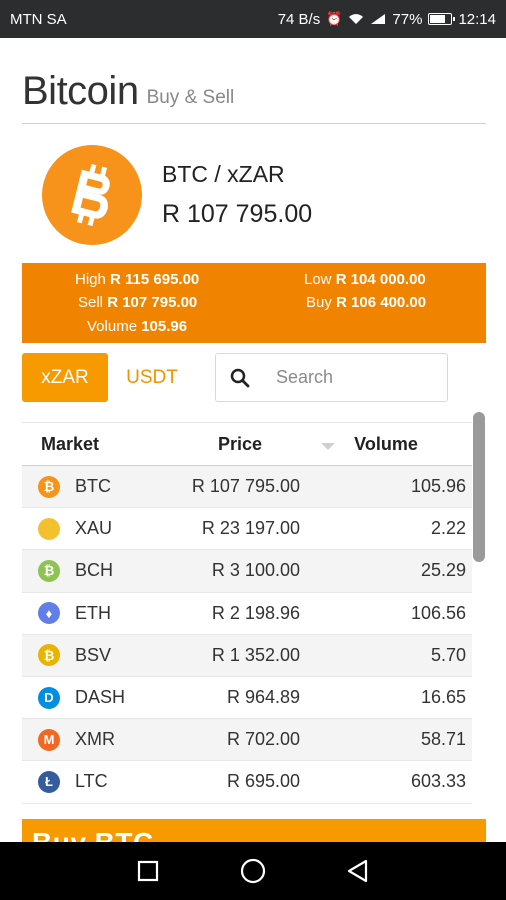 The image size is (506, 900). I want to click on row-volume: 2.22, so click(448, 528).